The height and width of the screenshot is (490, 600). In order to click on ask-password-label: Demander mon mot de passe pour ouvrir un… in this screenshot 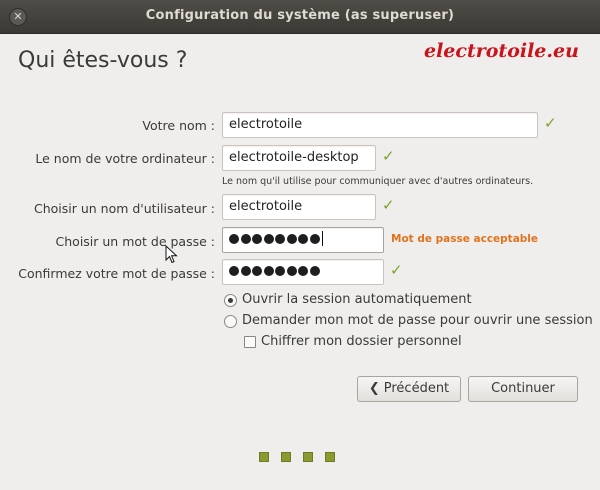, I will do `click(417, 320)`.